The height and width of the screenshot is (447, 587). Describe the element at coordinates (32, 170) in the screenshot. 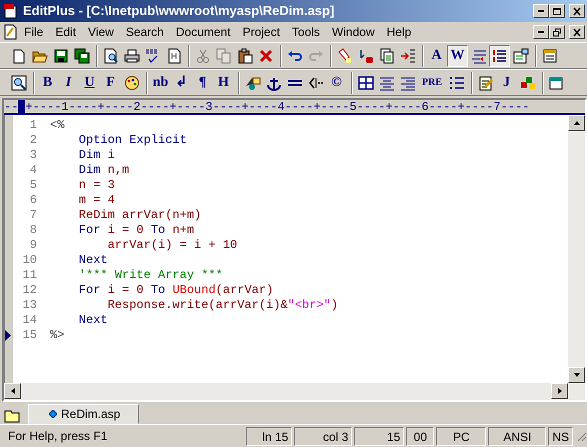

I see `line-number: 4` at that location.